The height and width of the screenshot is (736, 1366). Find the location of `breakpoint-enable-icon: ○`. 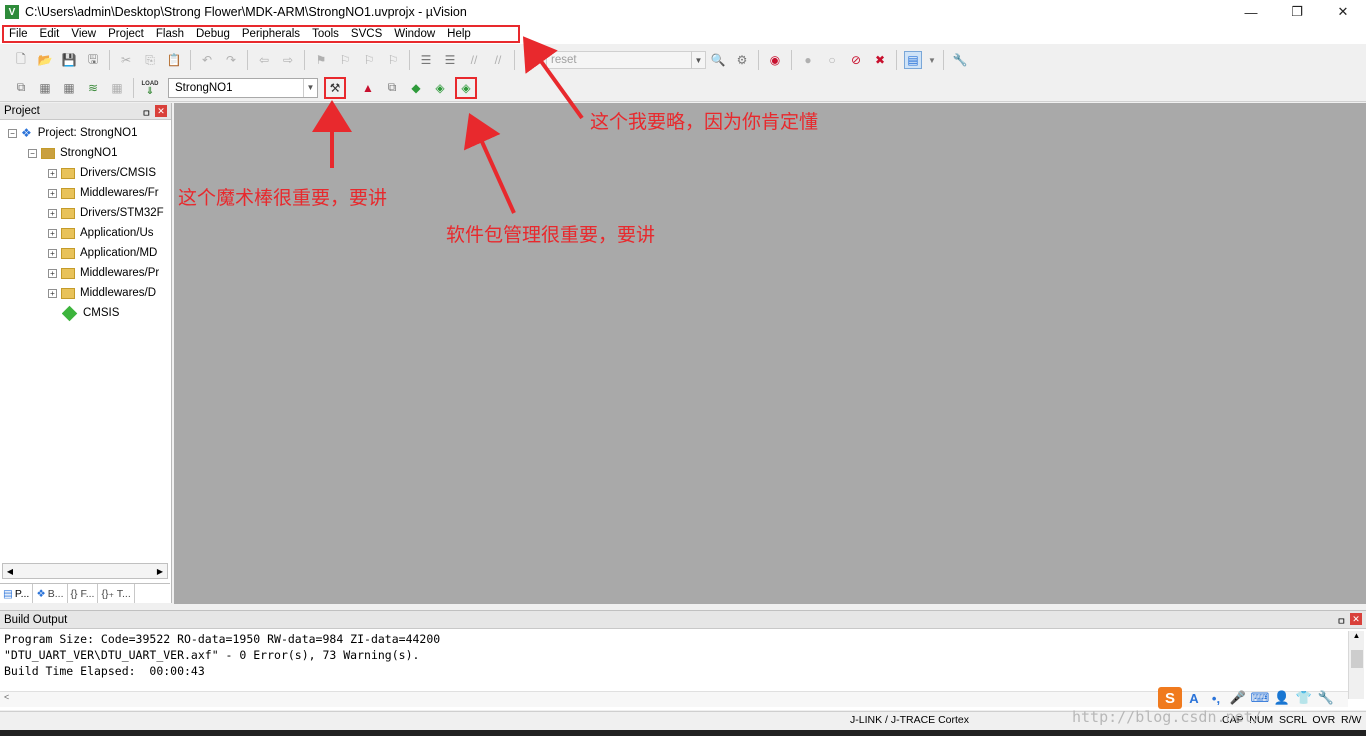

breakpoint-enable-icon: ○ is located at coordinates (832, 60).